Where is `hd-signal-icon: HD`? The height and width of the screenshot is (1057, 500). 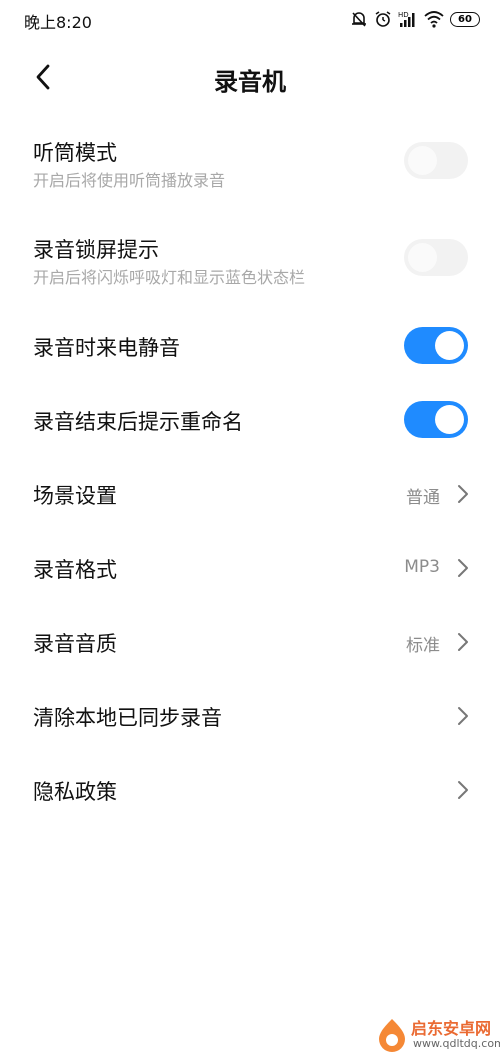
hd-signal-icon: HD is located at coordinates (408, 19).